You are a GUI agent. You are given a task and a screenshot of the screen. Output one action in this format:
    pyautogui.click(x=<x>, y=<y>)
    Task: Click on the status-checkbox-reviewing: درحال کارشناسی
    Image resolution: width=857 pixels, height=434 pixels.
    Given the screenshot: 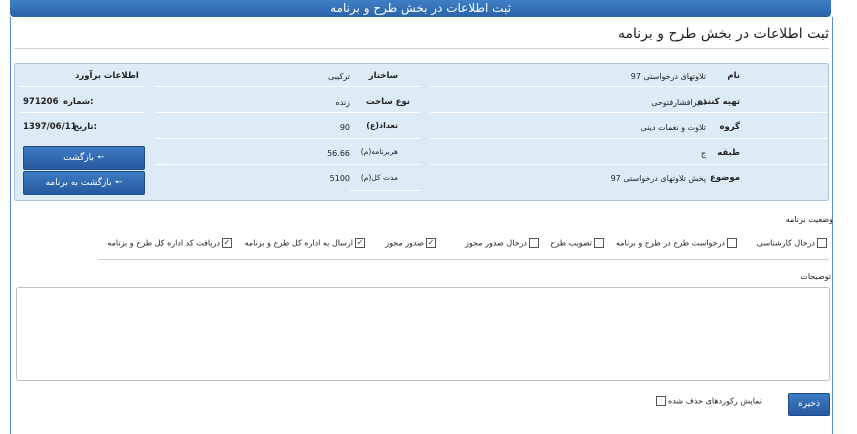 What is the action you would take?
    pyautogui.click(x=792, y=243)
    